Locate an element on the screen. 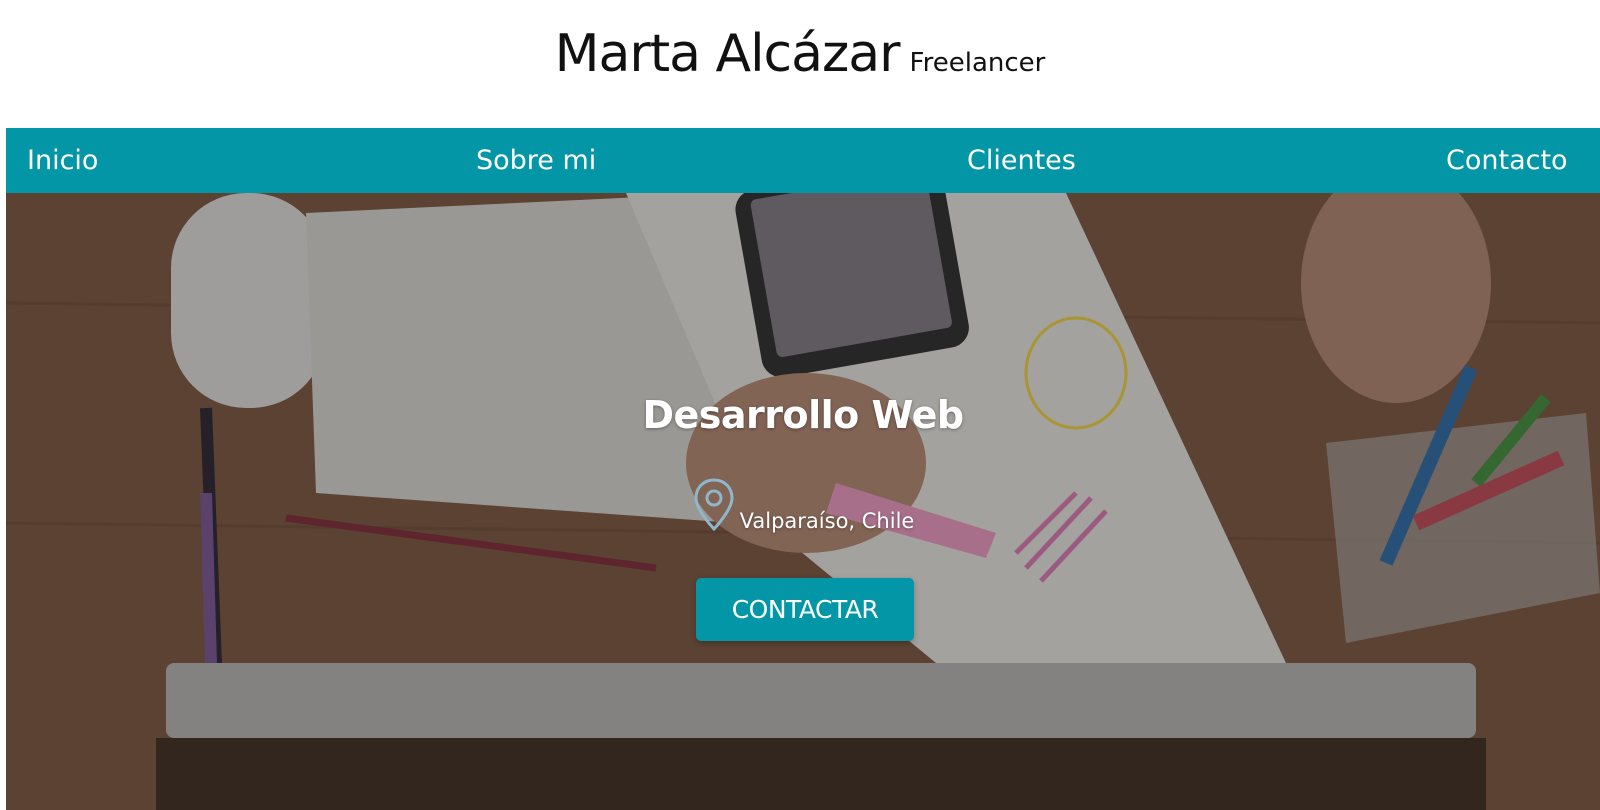 Image resolution: width=1600 pixels, height=810 pixels. hero-title: Desarrollo Web is located at coordinates (803, 415).